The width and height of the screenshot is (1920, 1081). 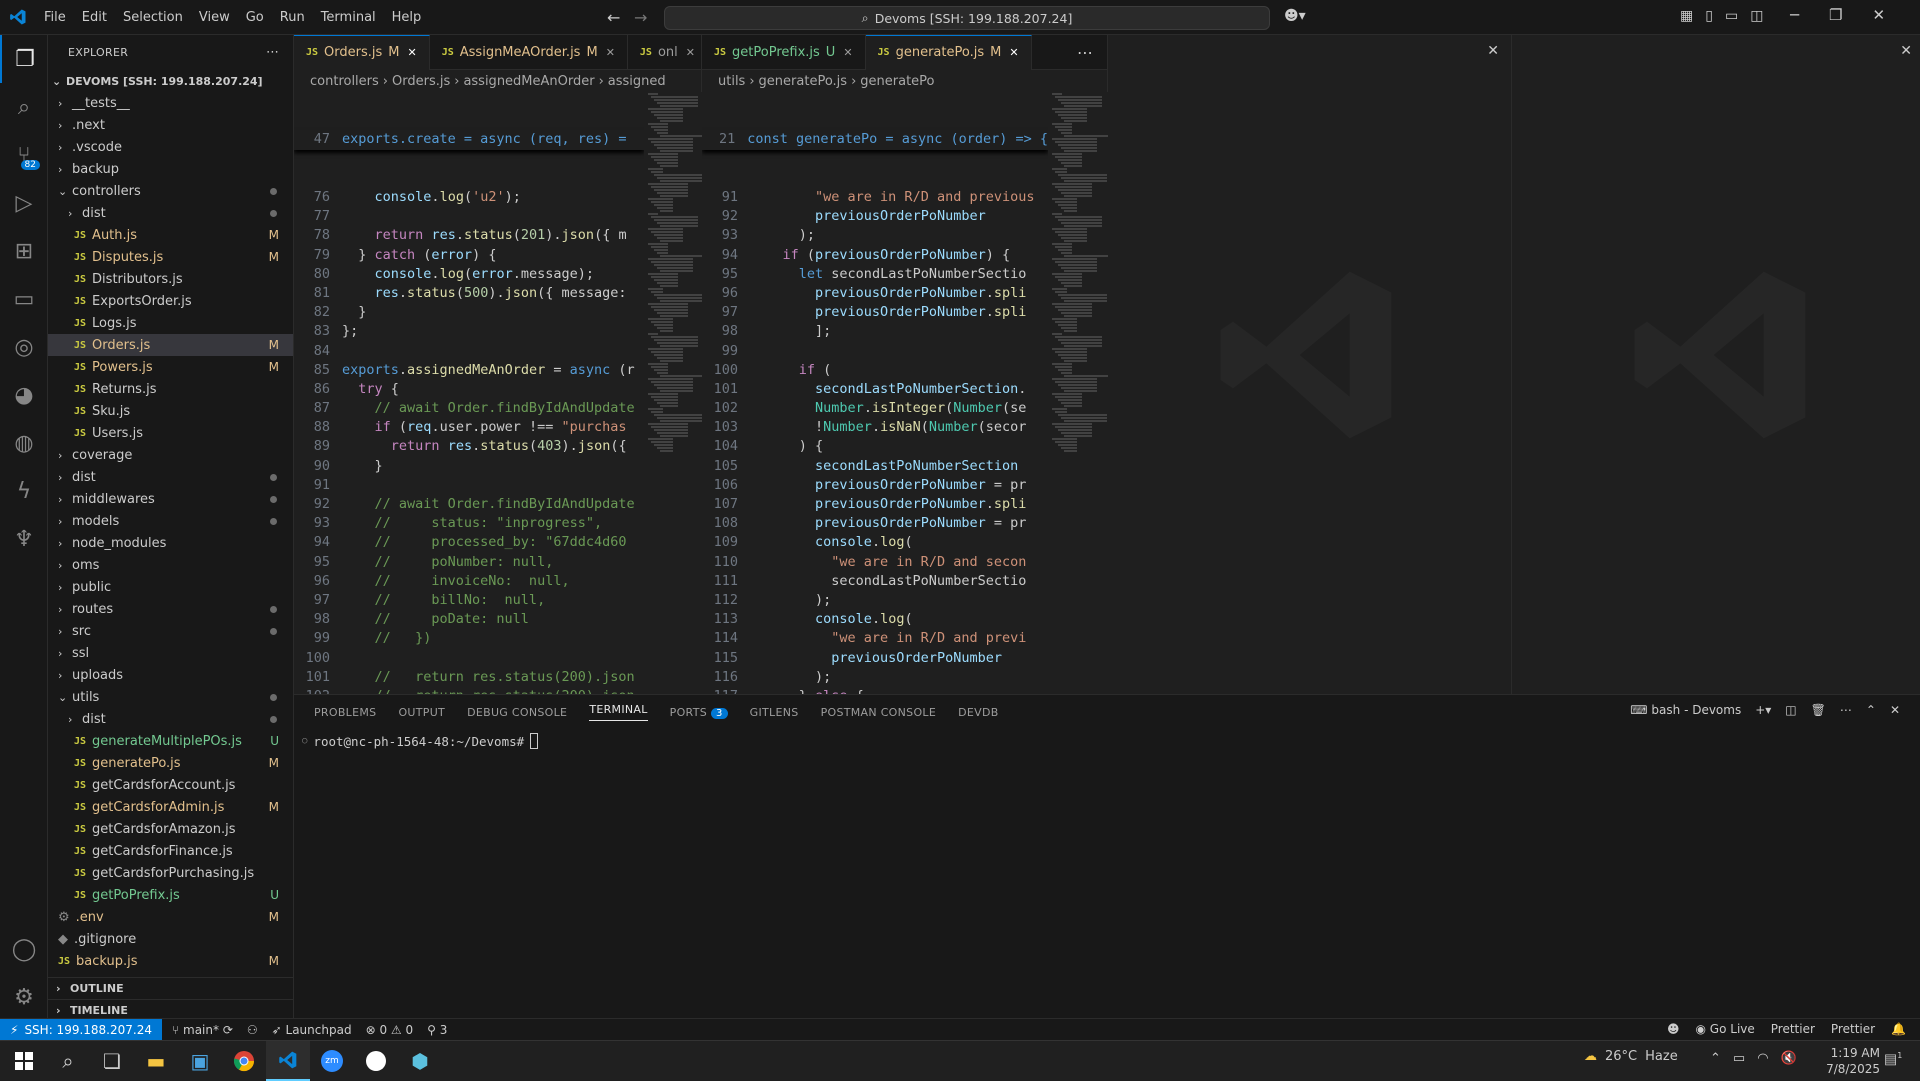 I want to click on code-line: 87 // await Order.findByIdAndUpdate, so click(x=469, y=408).